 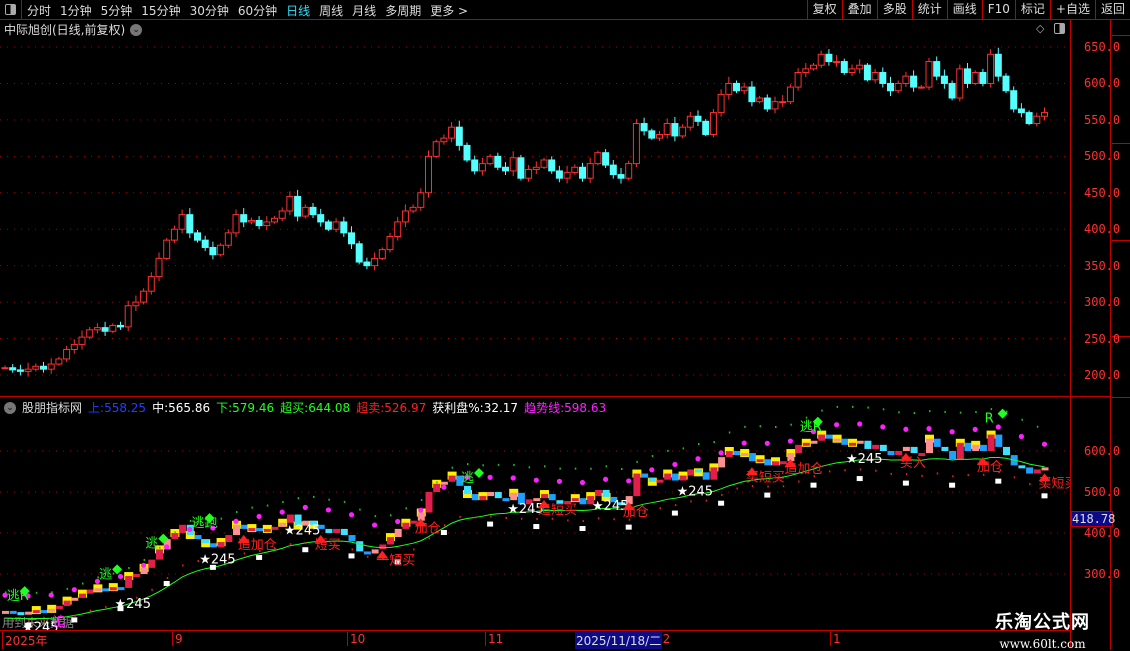 What do you see at coordinates (1102, 119) in the screenshot?
I see `price-tick: 550.0` at bounding box center [1102, 119].